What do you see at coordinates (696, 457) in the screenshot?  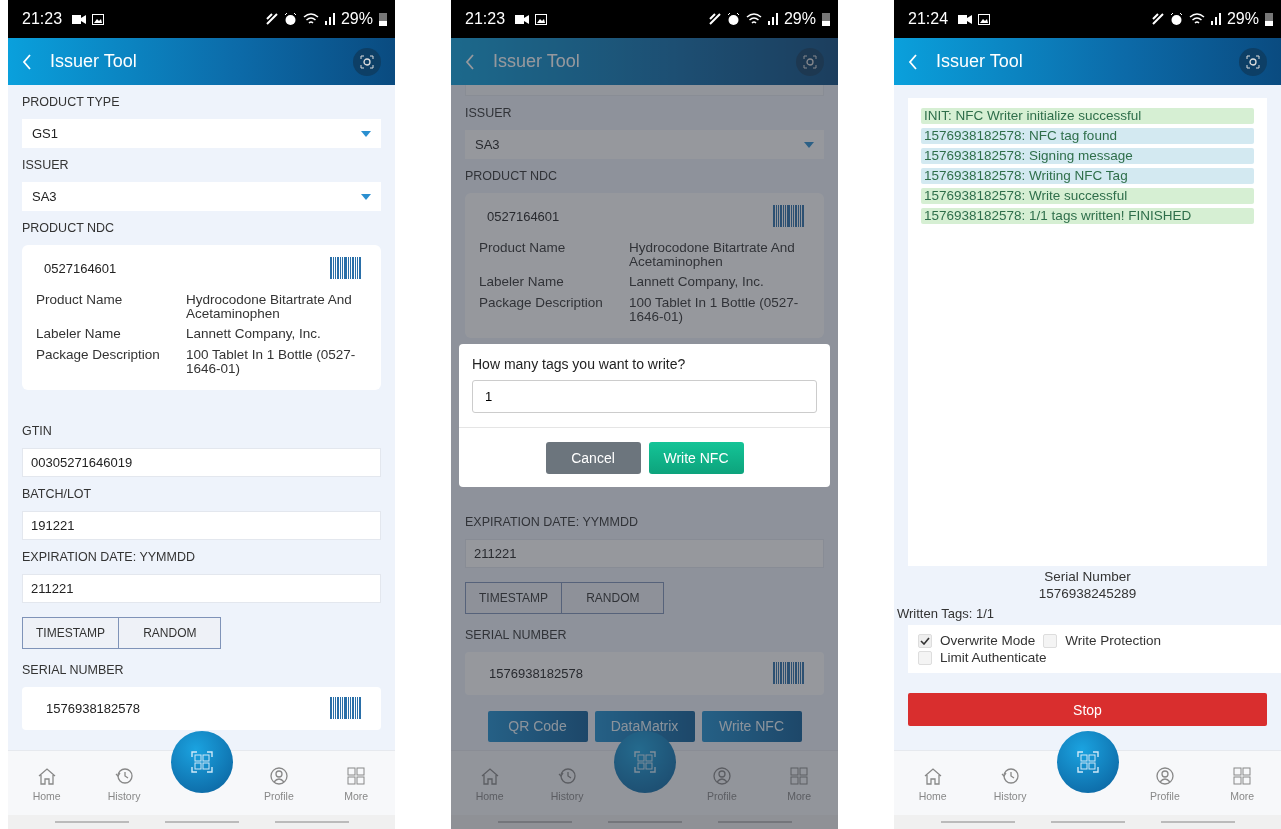 I see `write-nfc-button: Write NFC` at bounding box center [696, 457].